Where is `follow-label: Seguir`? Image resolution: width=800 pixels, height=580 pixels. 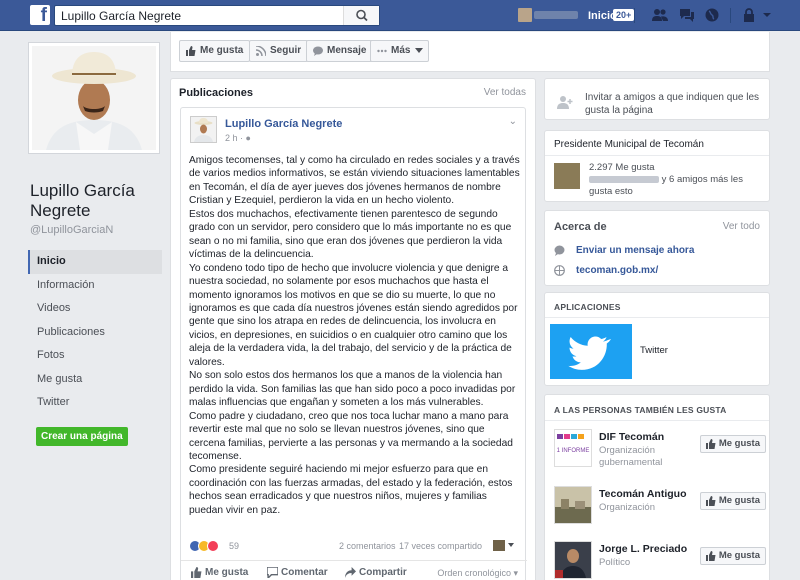 follow-label: Seguir is located at coordinates (286, 50).